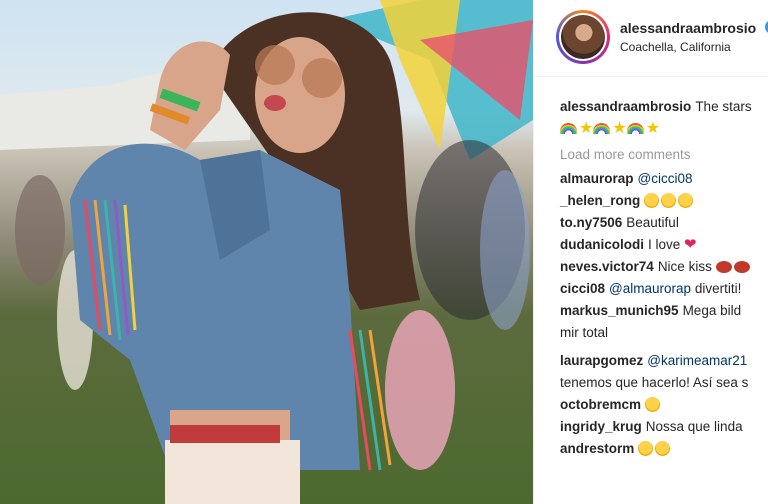 The width and height of the screenshot is (768, 504). I want to click on username-link: alessandraambrosio, so click(688, 28).